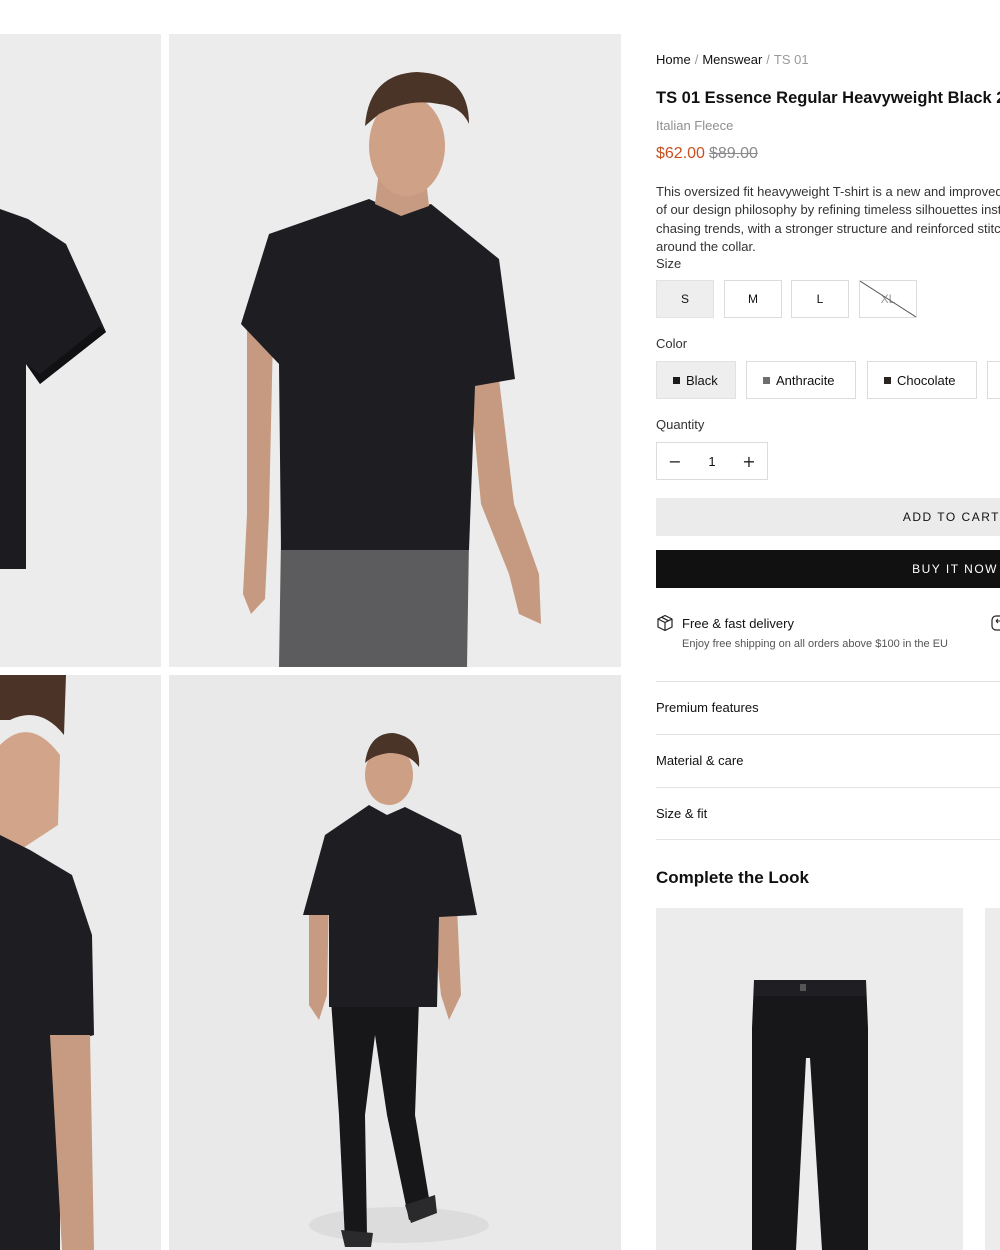 The height and width of the screenshot is (1250, 1000). What do you see at coordinates (672, 343) in the screenshot?
I see `color-label: Color` at bounding box center [672, 343].